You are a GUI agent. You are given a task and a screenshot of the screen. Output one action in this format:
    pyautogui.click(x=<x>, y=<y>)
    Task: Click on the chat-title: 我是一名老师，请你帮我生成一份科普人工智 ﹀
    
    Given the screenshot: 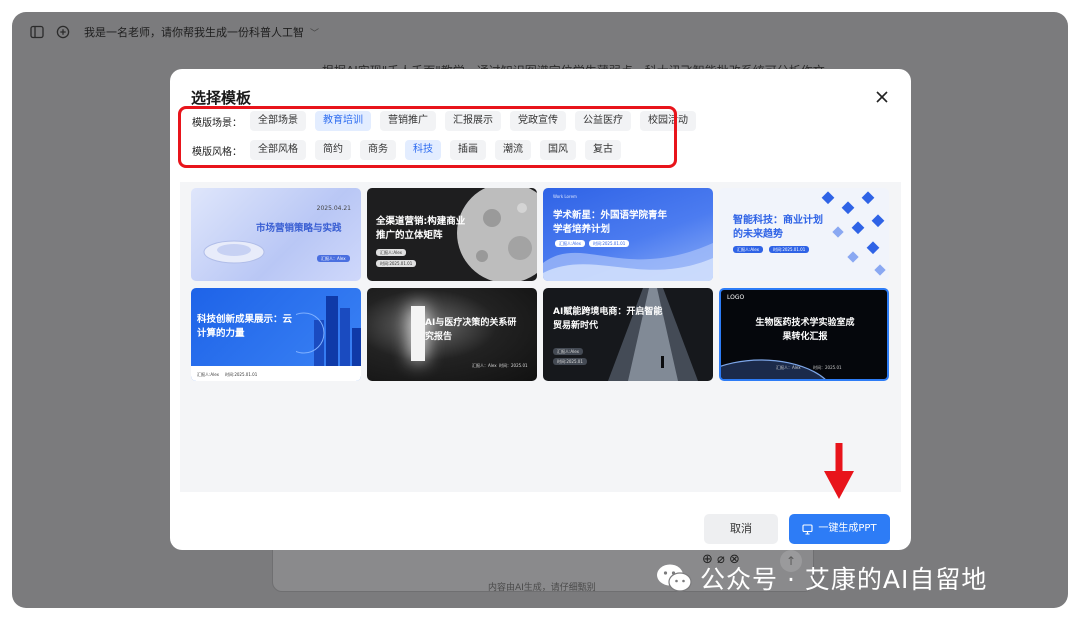 What is the action you would take?
    pyautogui.click(x=201, y=32)
    